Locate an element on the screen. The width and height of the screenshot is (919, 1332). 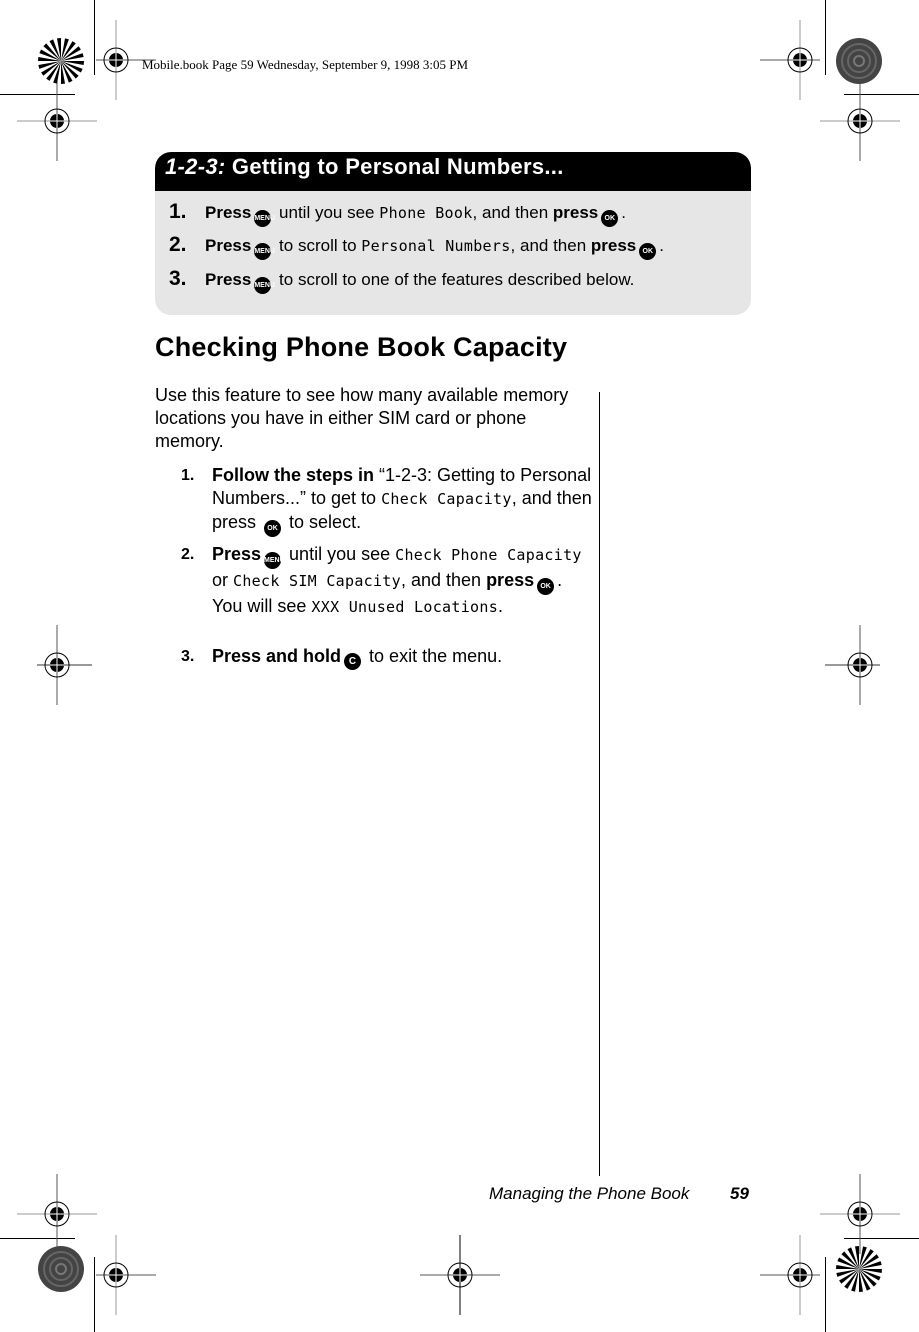
section-title: Checking Phone Book Capacity is located at coordinates (361, 347).